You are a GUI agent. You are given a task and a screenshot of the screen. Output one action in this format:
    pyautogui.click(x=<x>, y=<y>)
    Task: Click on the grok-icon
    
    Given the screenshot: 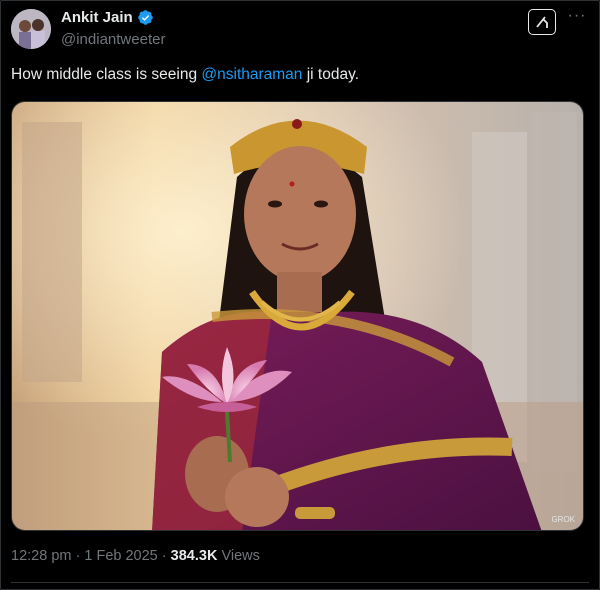 What is the action you would take?
    pyautogui.click(x=542, y=22)
    